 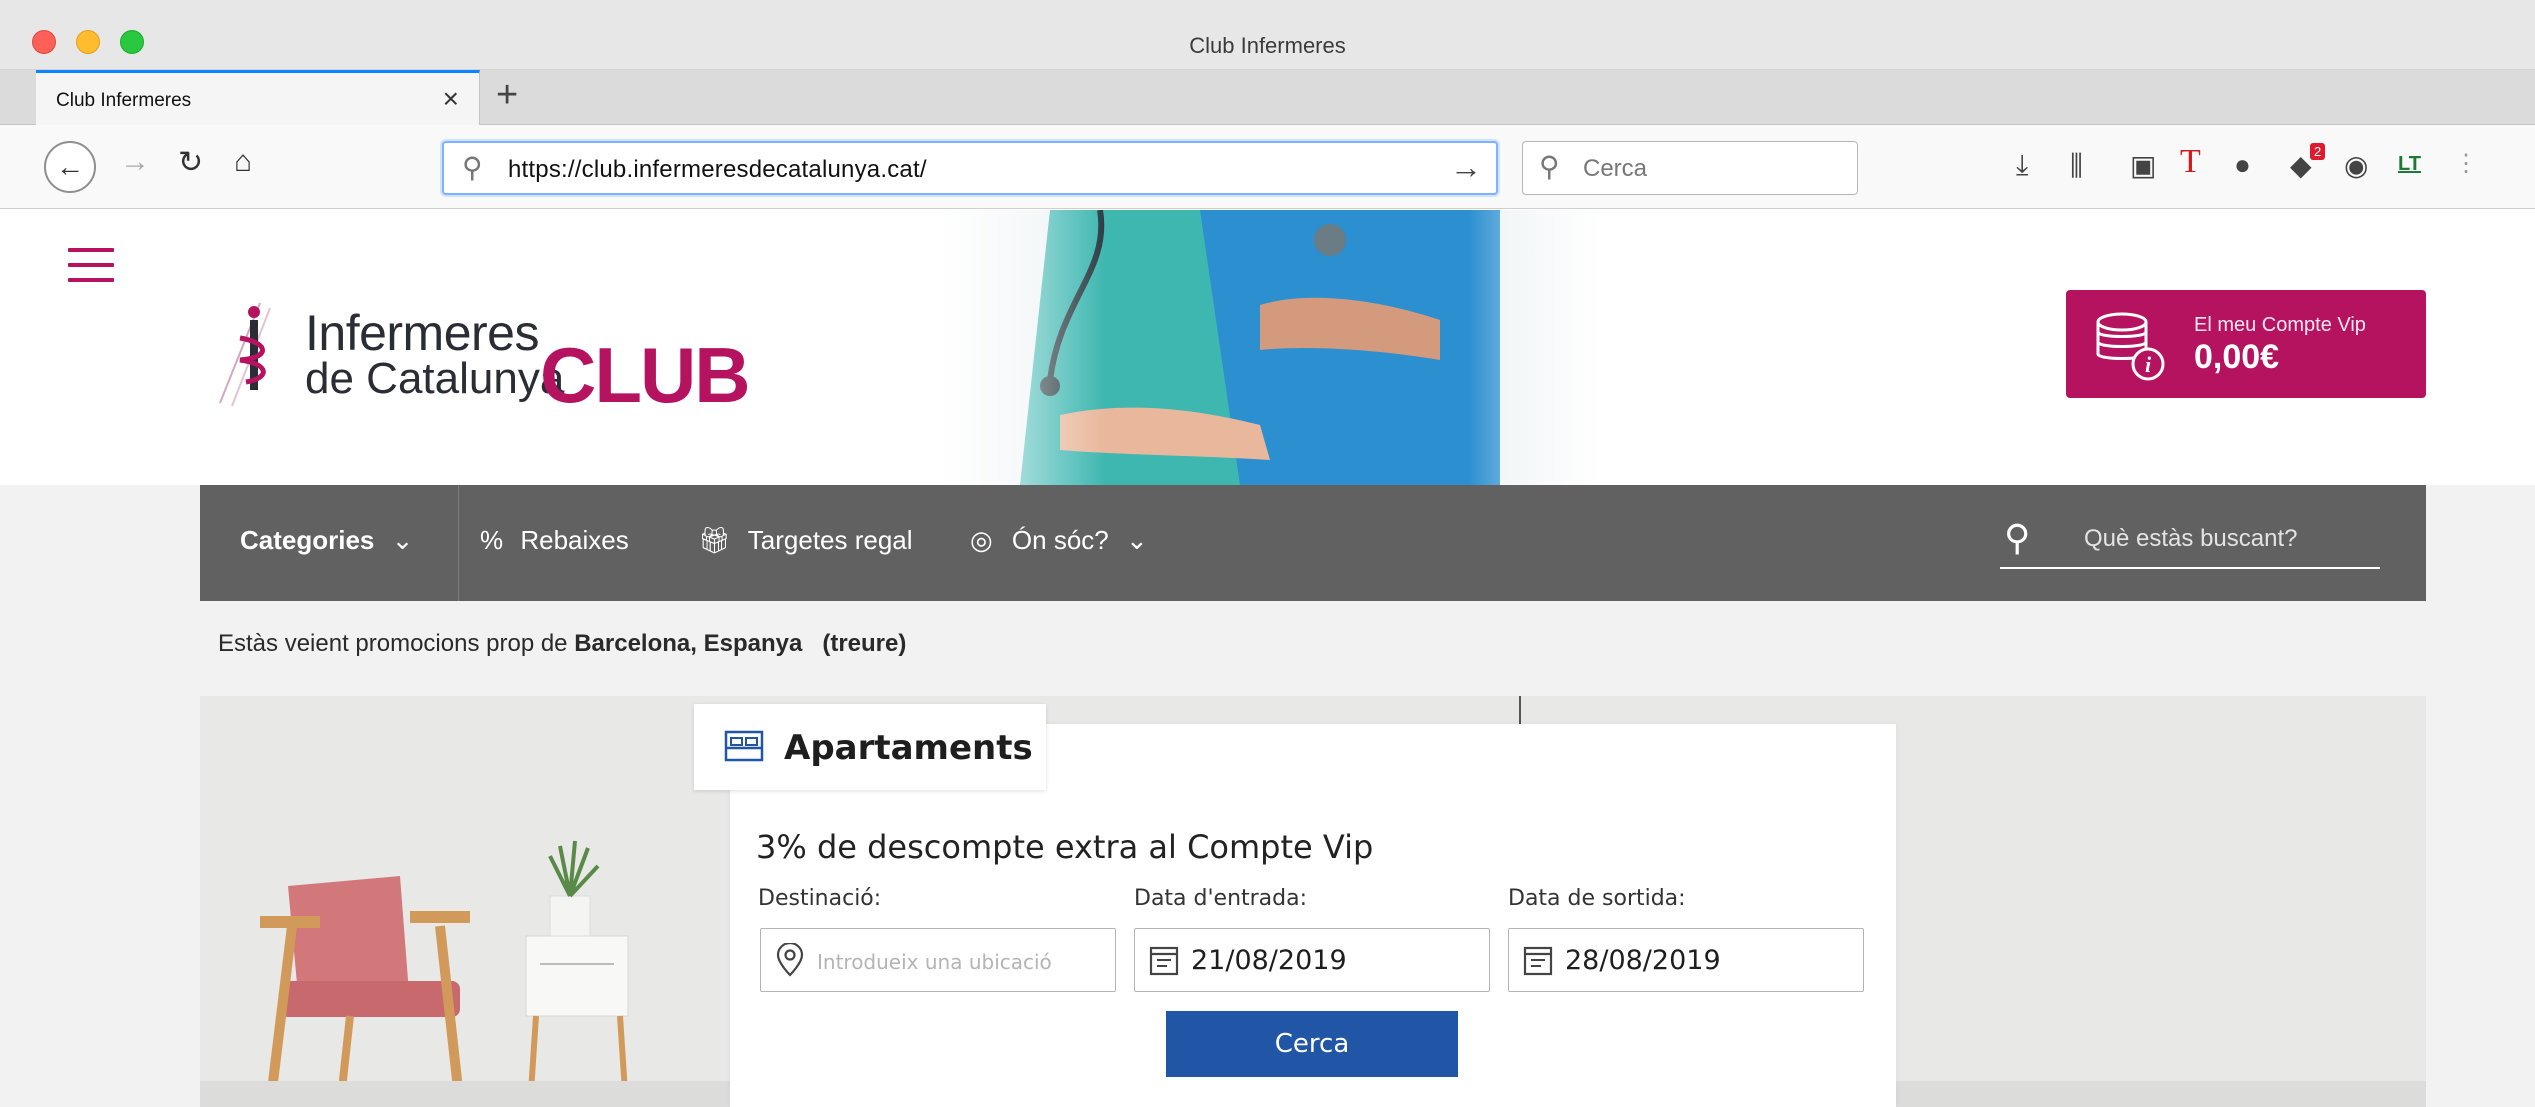 What do you see at coordinates (2242, 165) in the screenshot?
I see `extension-icon: ●` at bounding box center [2242, 165].